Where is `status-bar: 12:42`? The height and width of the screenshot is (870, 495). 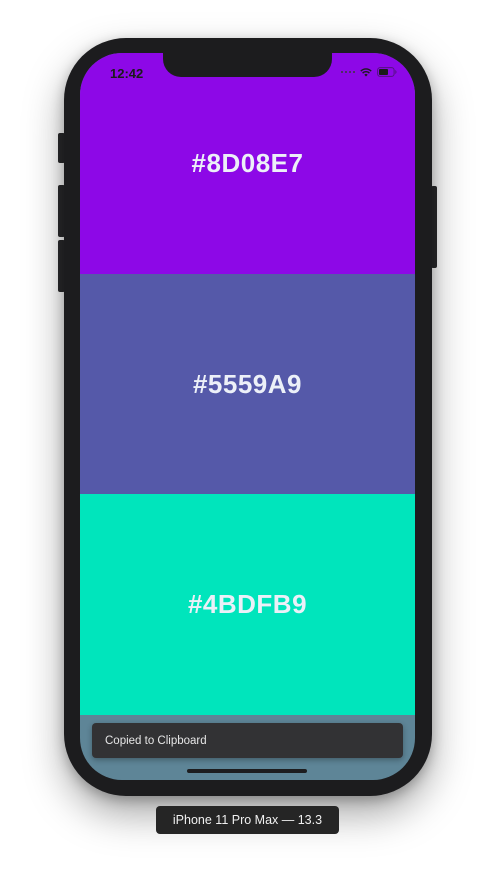 status-bar: 12:42 is located at coordinates (247, 73).